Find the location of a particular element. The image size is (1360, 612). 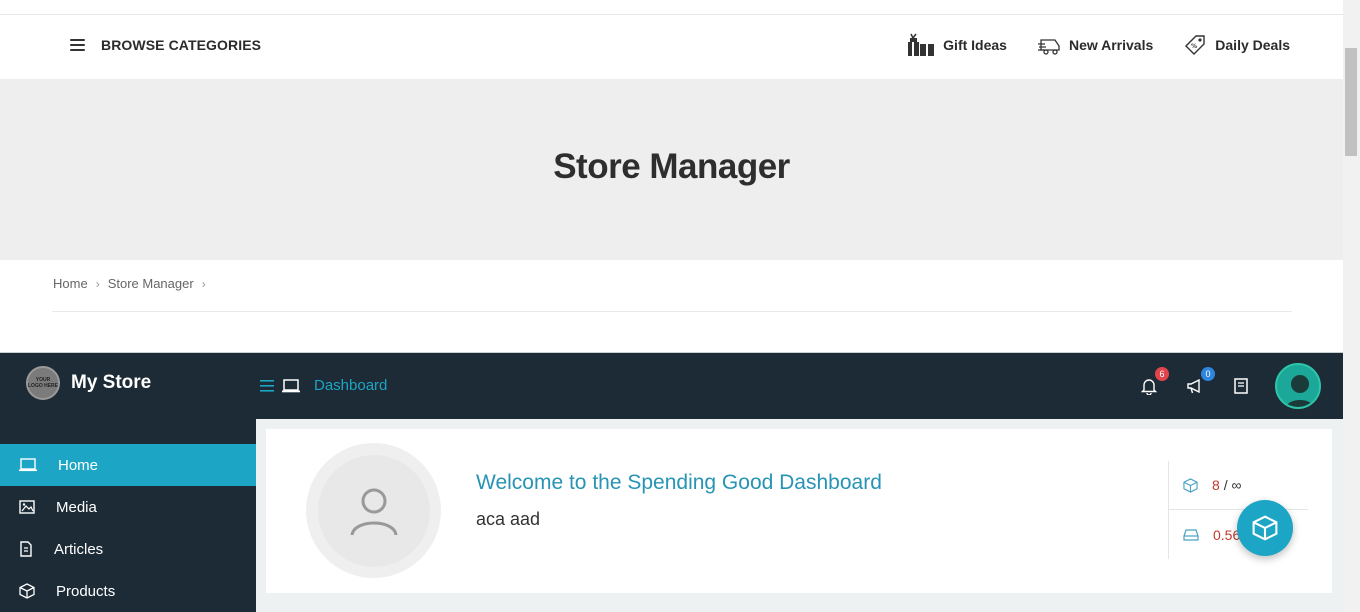

sidebar-item-label: Home is located at coordinates (78, 465).